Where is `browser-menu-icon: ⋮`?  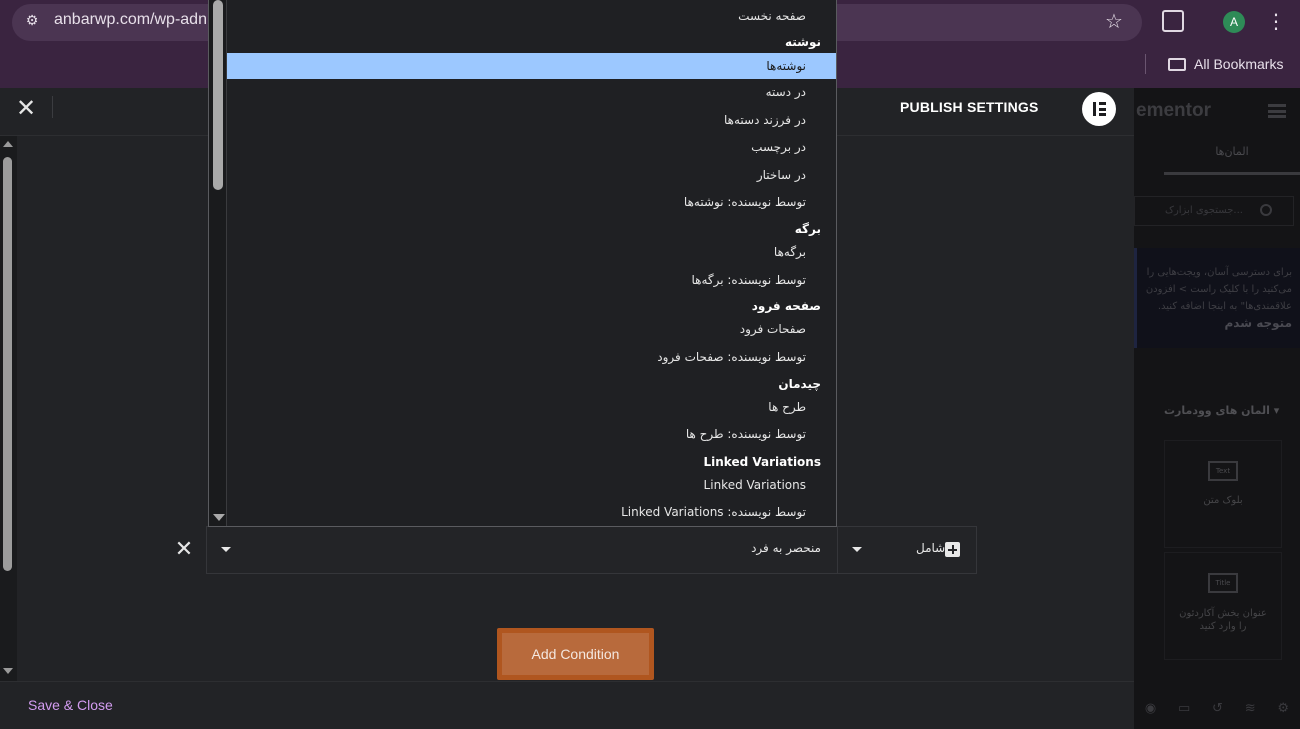 browser-menu-icon: ⋮ is located at coordinates (1276, 21).